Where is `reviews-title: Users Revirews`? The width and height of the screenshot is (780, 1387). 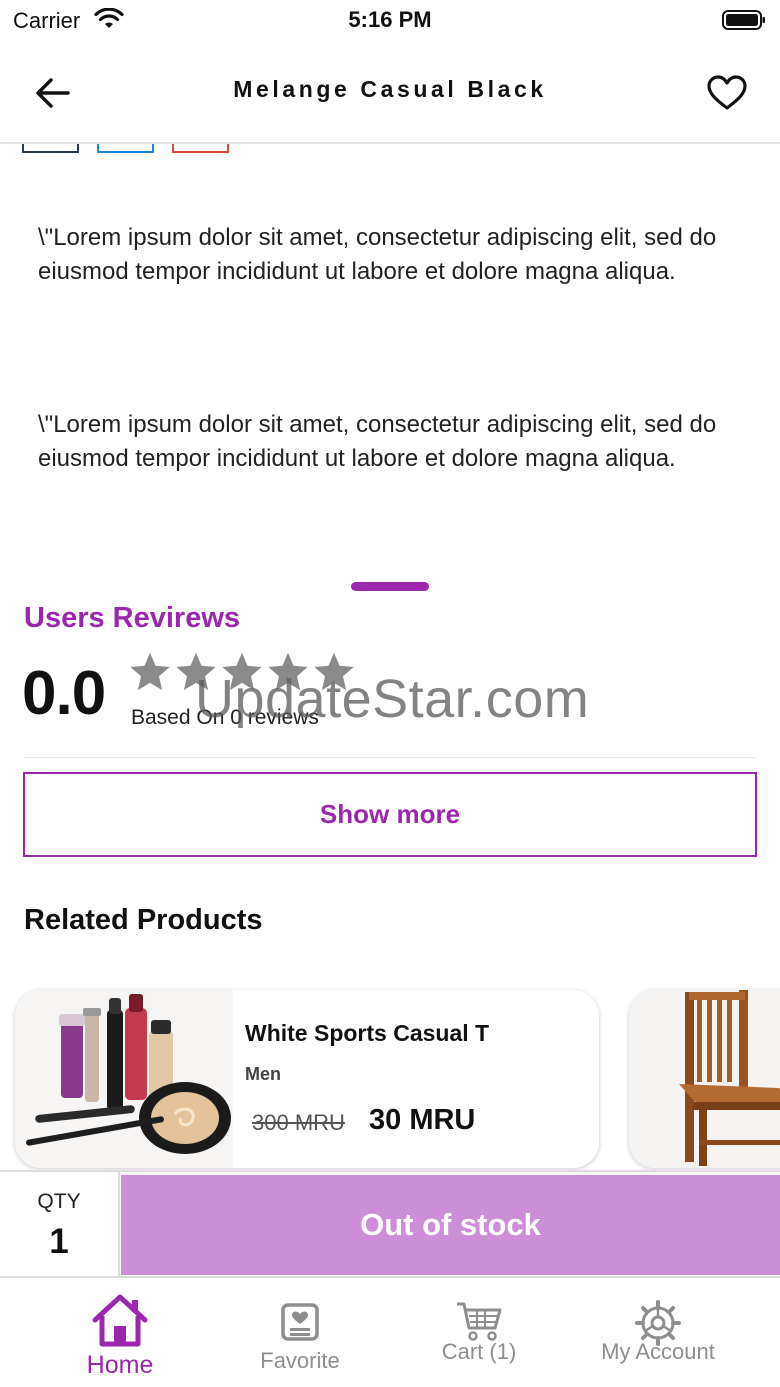 reviews-title: Users Revirews is located at coordinates (132, 618).